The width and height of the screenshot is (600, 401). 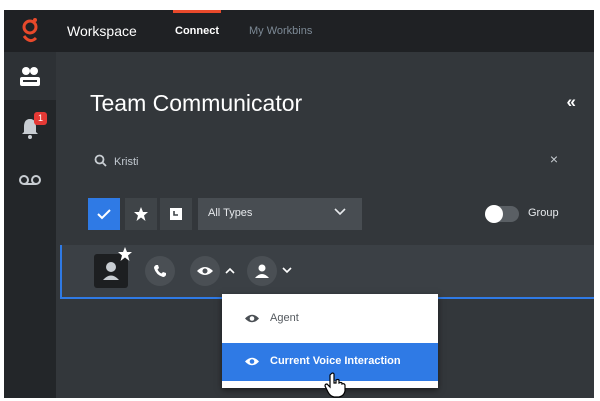 I want to click on voicemail-icon, so click(x=30, y=180).